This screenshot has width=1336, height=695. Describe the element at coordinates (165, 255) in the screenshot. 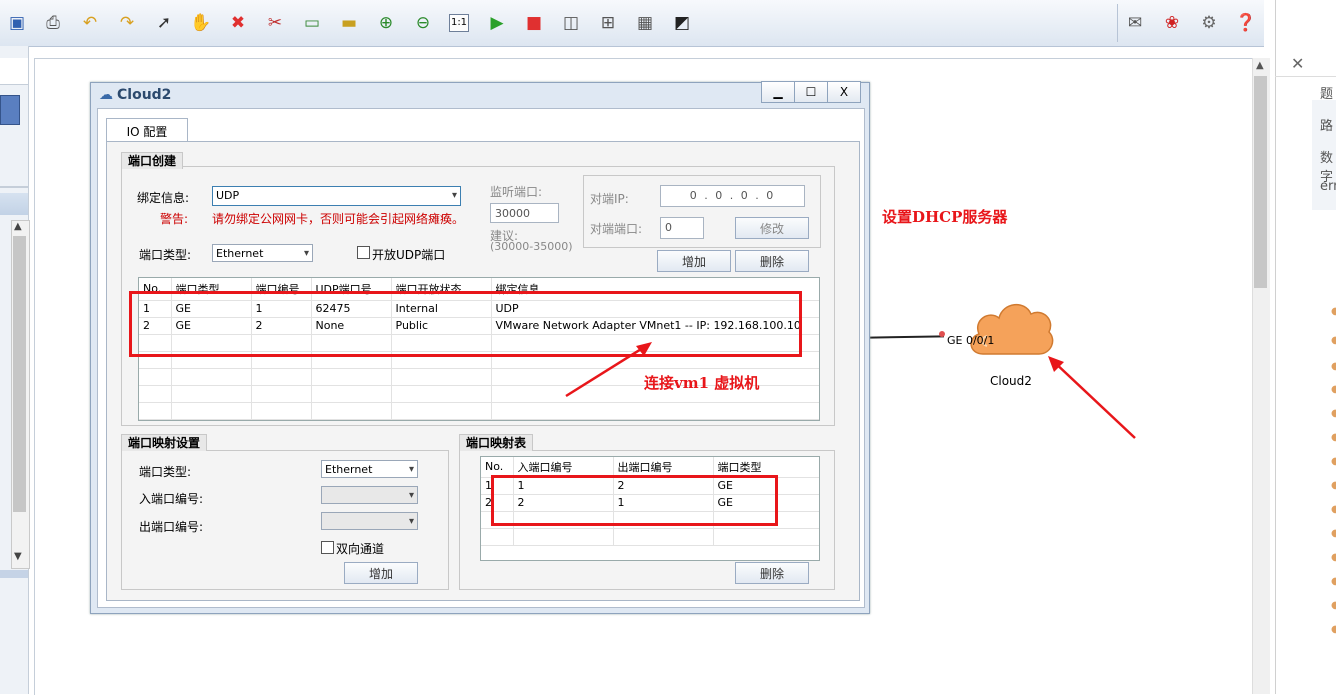

I see `port-type-label: 端口类型:` at that location.